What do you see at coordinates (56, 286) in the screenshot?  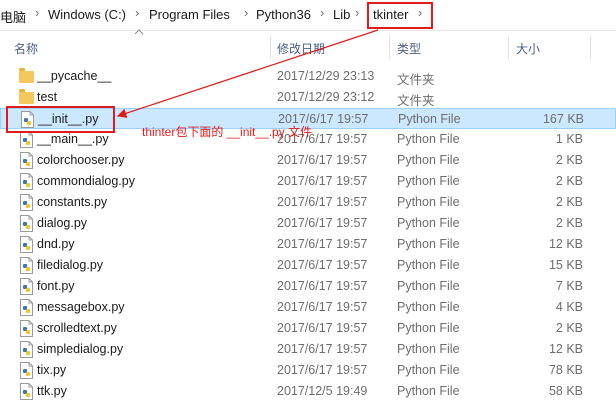 I see `file-name: font.py` at bounding box center [56, 286].